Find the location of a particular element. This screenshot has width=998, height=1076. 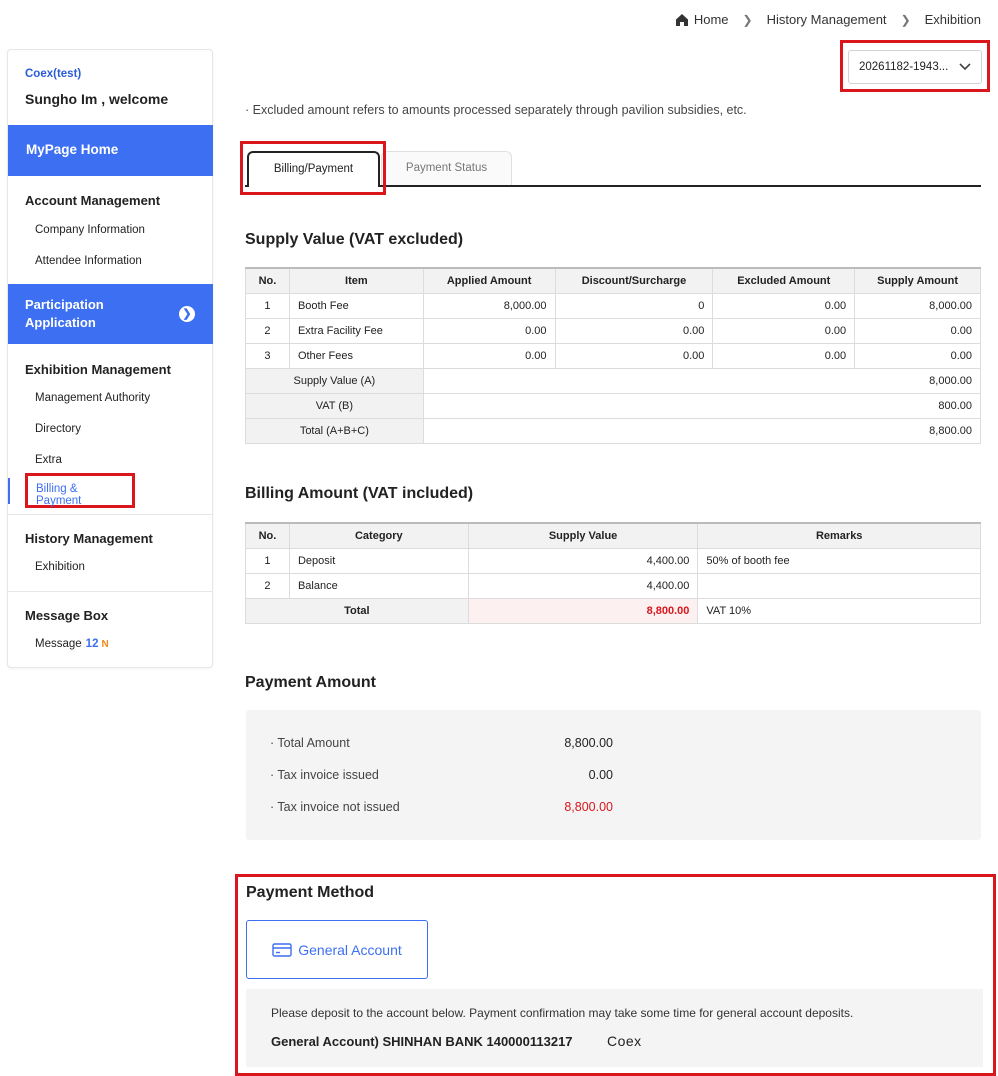

welcome-text: Sungho Im , welcome is located at coordinates (97, 99).